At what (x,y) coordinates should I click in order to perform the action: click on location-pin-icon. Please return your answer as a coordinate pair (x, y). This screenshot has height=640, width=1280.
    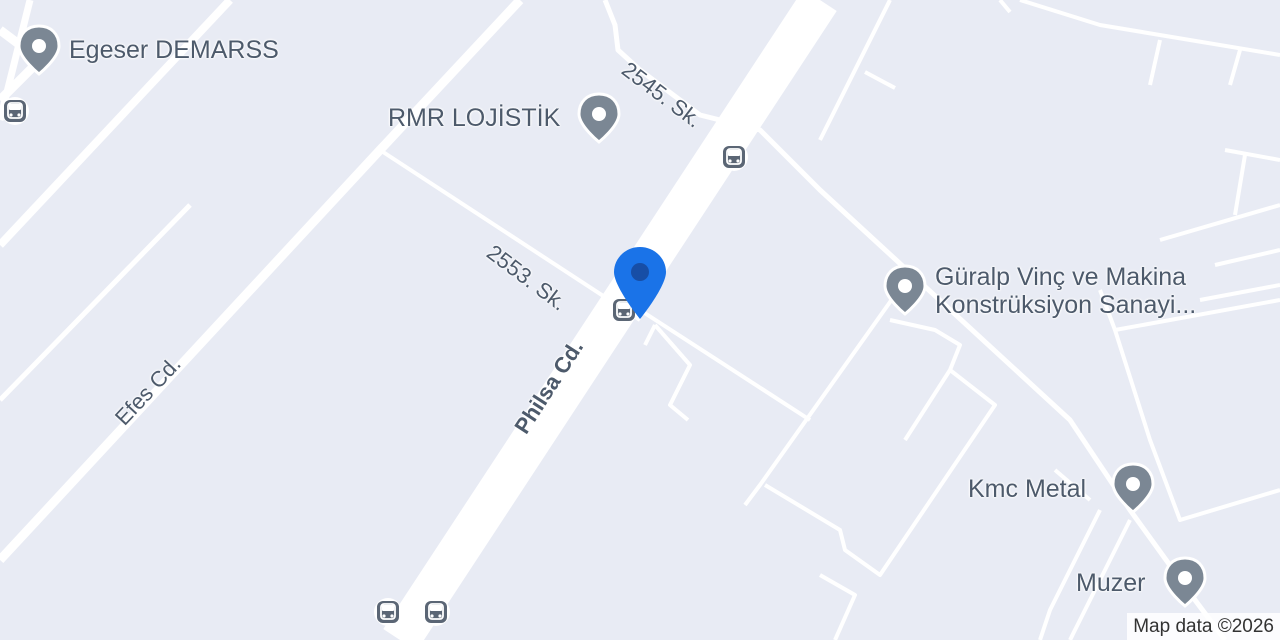
    Looking at the image, I should click on (640, 283).